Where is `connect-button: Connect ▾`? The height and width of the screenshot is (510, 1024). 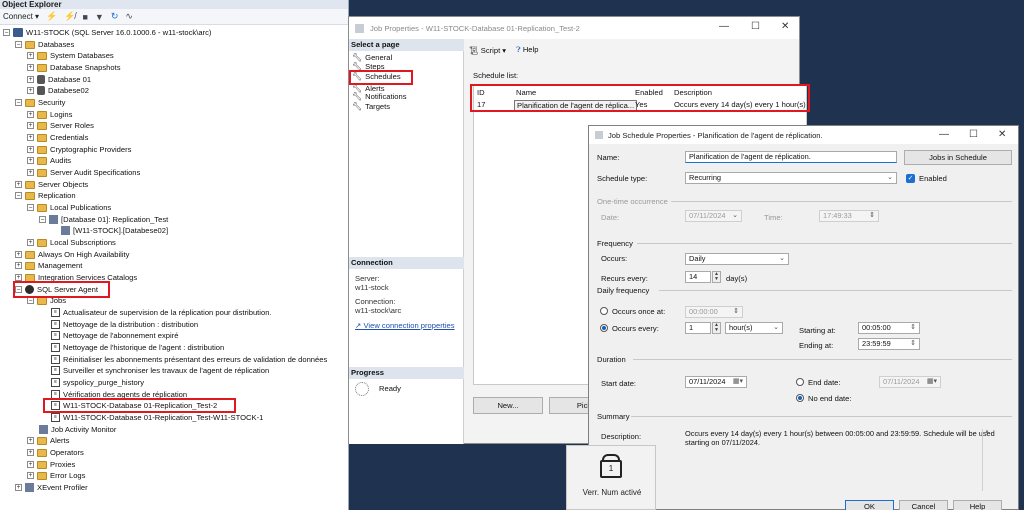 connect-button: Connect ▾ is located at coordinates (21, 16).